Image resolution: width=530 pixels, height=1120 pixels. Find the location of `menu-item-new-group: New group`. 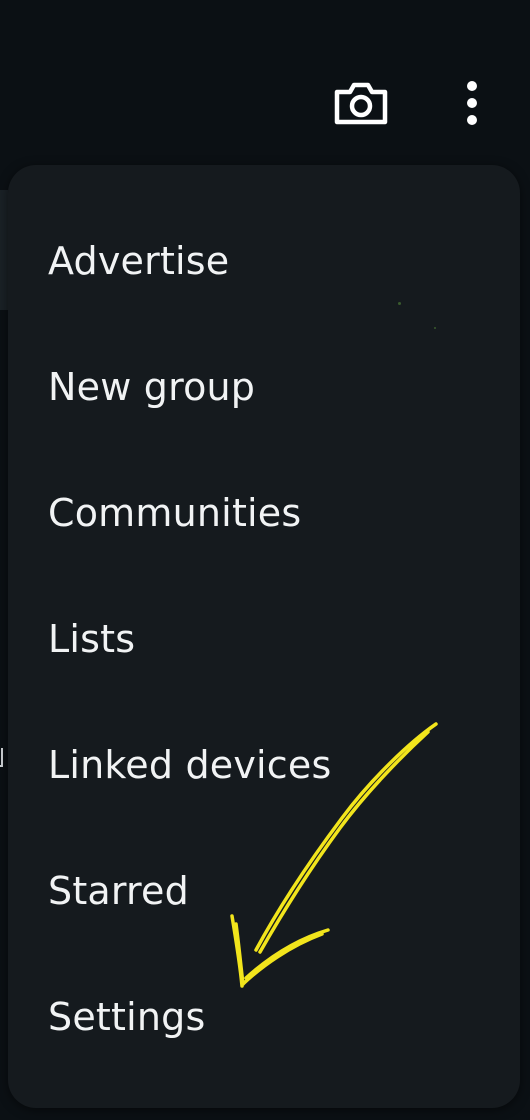

menu-item-new-group: New group is located at coordinates (264, 387).